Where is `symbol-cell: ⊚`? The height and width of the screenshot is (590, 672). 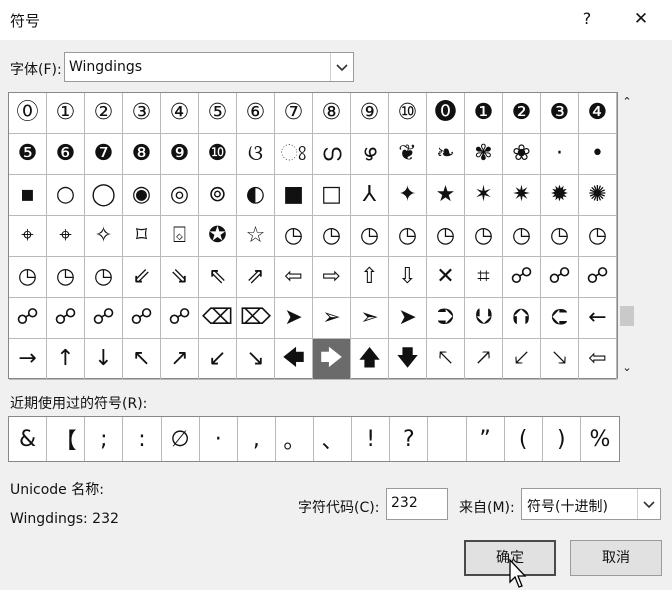 symbol-cell: ⊚ is located at coordinates (218, 195).